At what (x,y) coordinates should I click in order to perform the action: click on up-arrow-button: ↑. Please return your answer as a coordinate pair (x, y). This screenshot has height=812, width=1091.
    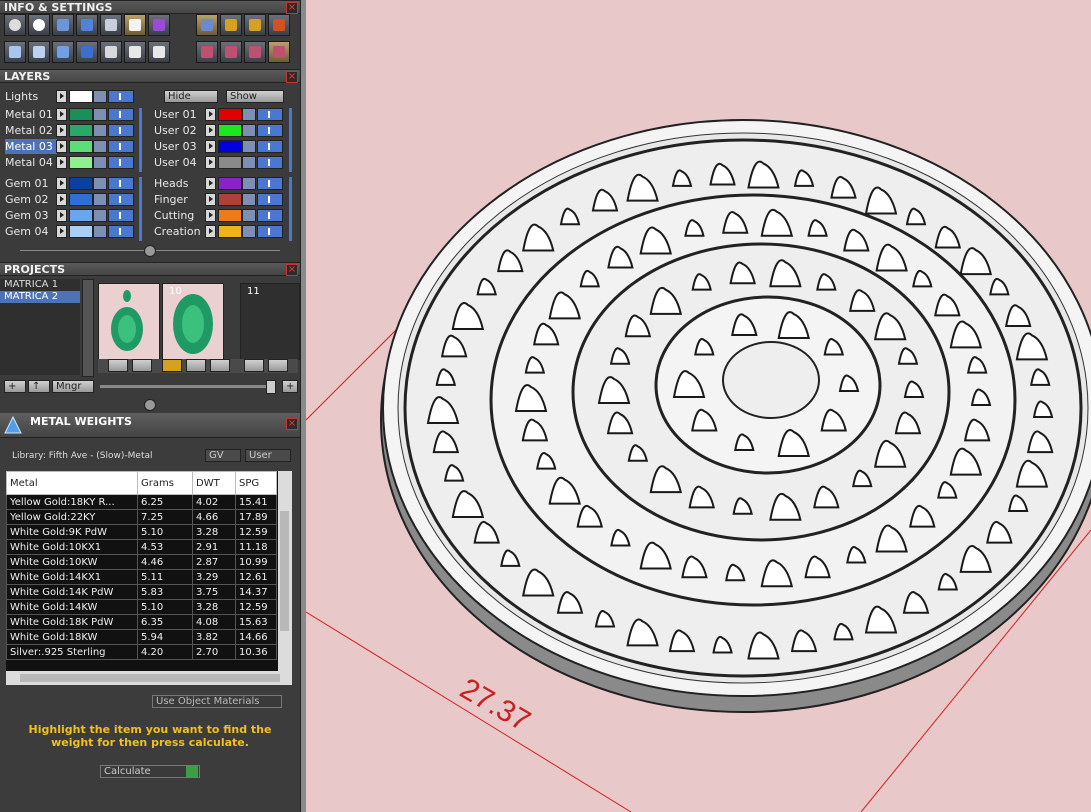
    Looking at the image, I should click on (39, 386).